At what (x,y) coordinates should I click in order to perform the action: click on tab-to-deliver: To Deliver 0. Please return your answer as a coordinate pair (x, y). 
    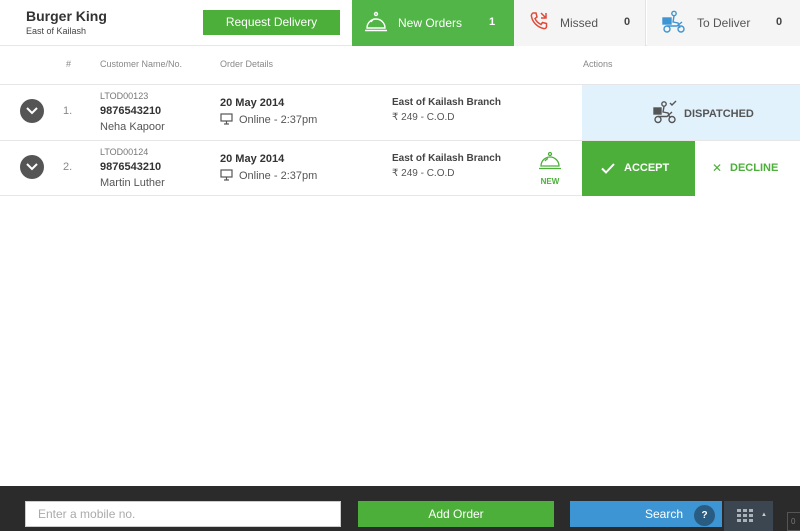
    Looking at the image, I should click on (723, 23).